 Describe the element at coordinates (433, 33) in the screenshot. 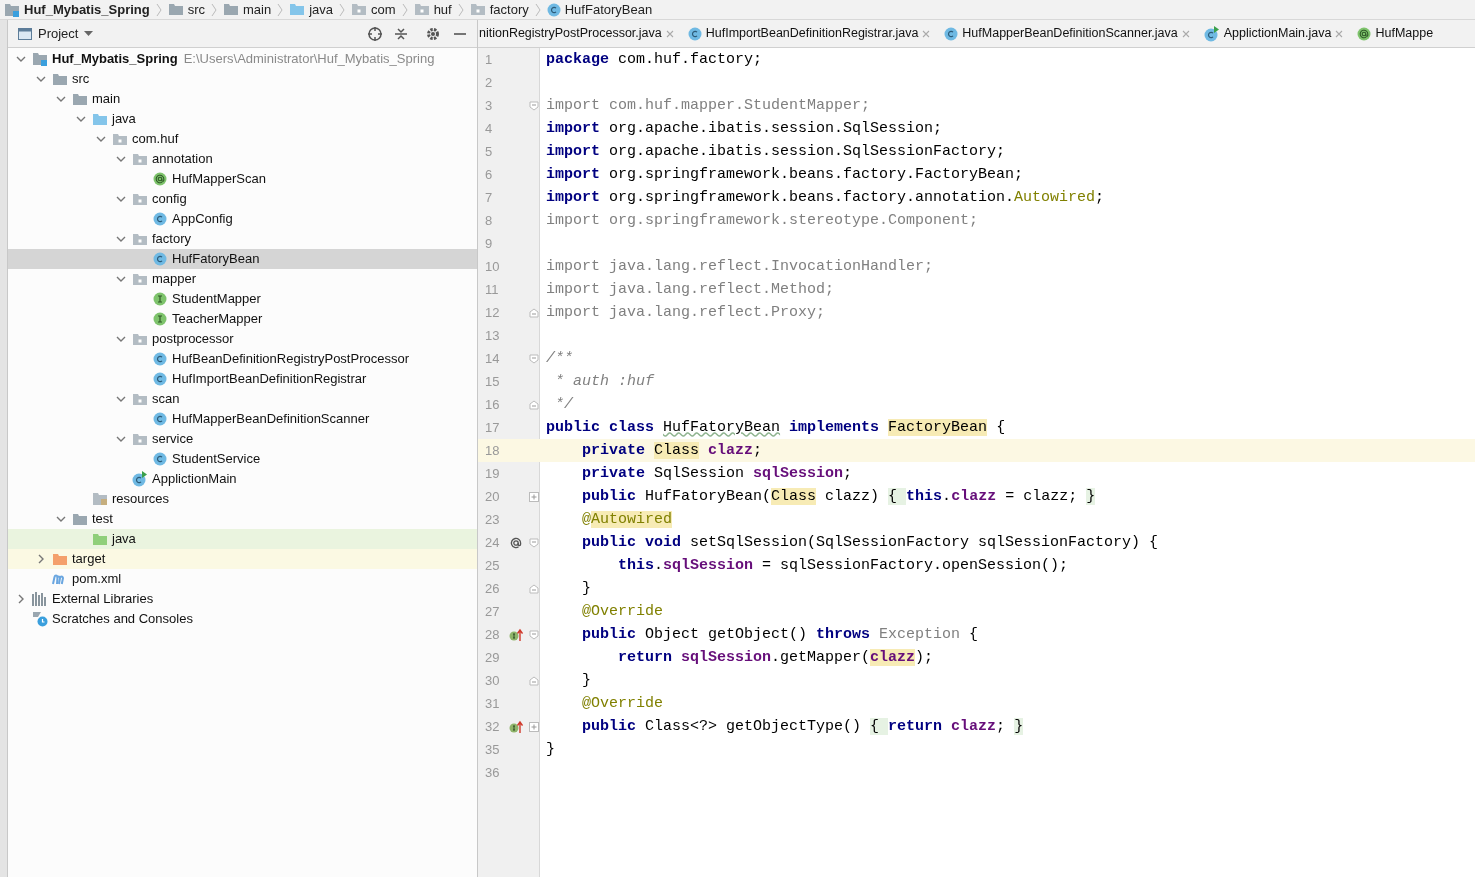

I see `settings-icon` at that location.